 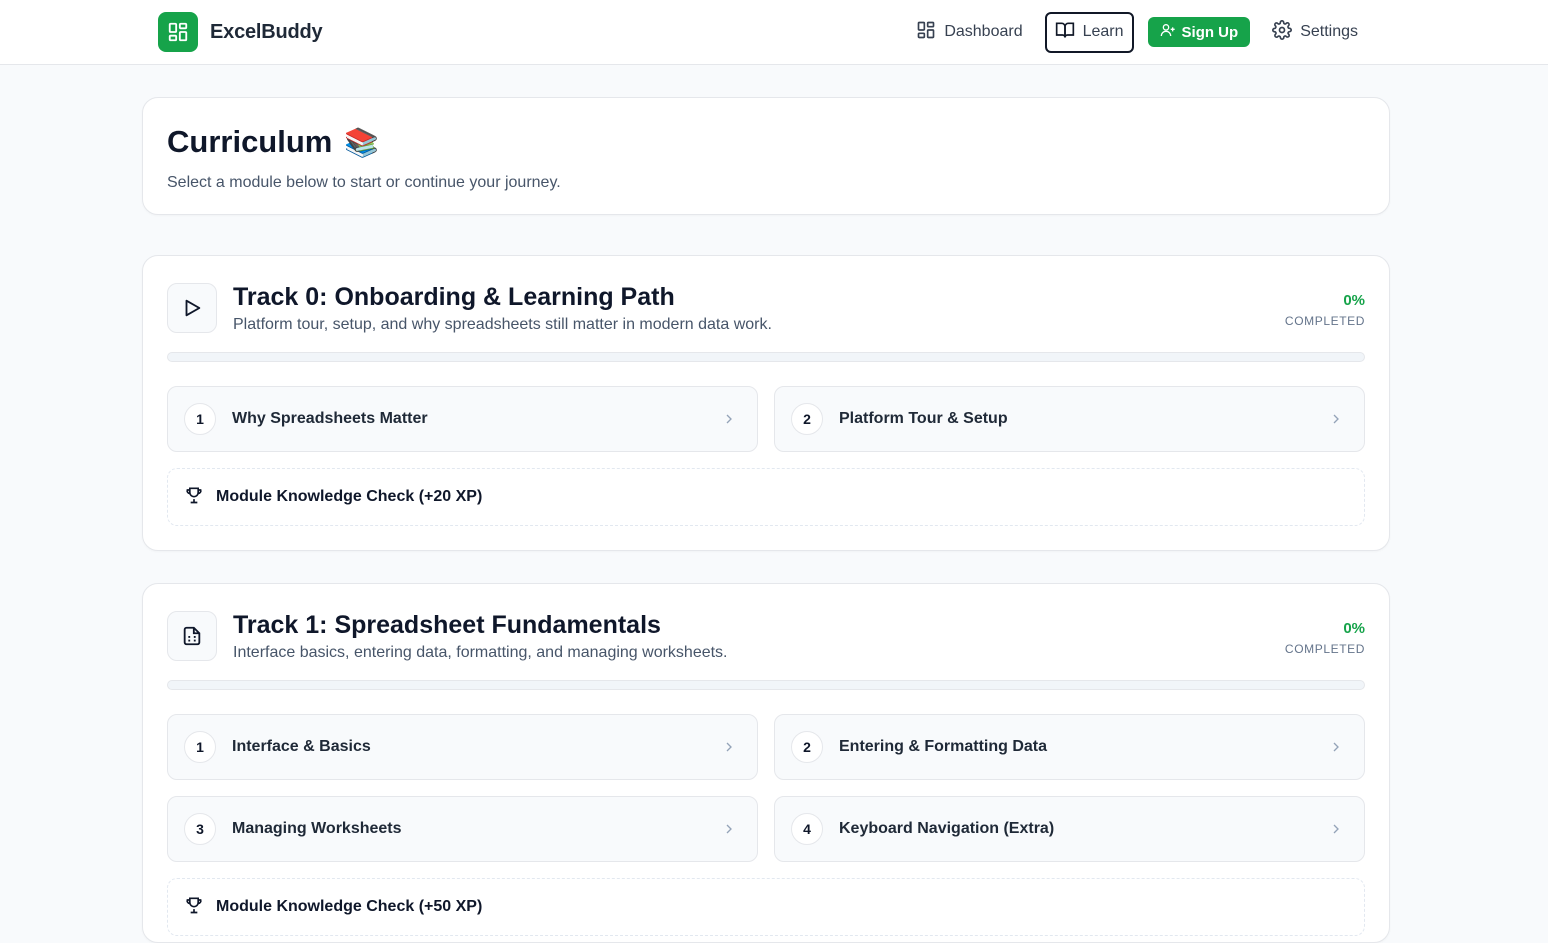 What do you see at coordinates (1282, 32) in the screenshot?
I see `gear-icon` at bounding box center [1282, 32].